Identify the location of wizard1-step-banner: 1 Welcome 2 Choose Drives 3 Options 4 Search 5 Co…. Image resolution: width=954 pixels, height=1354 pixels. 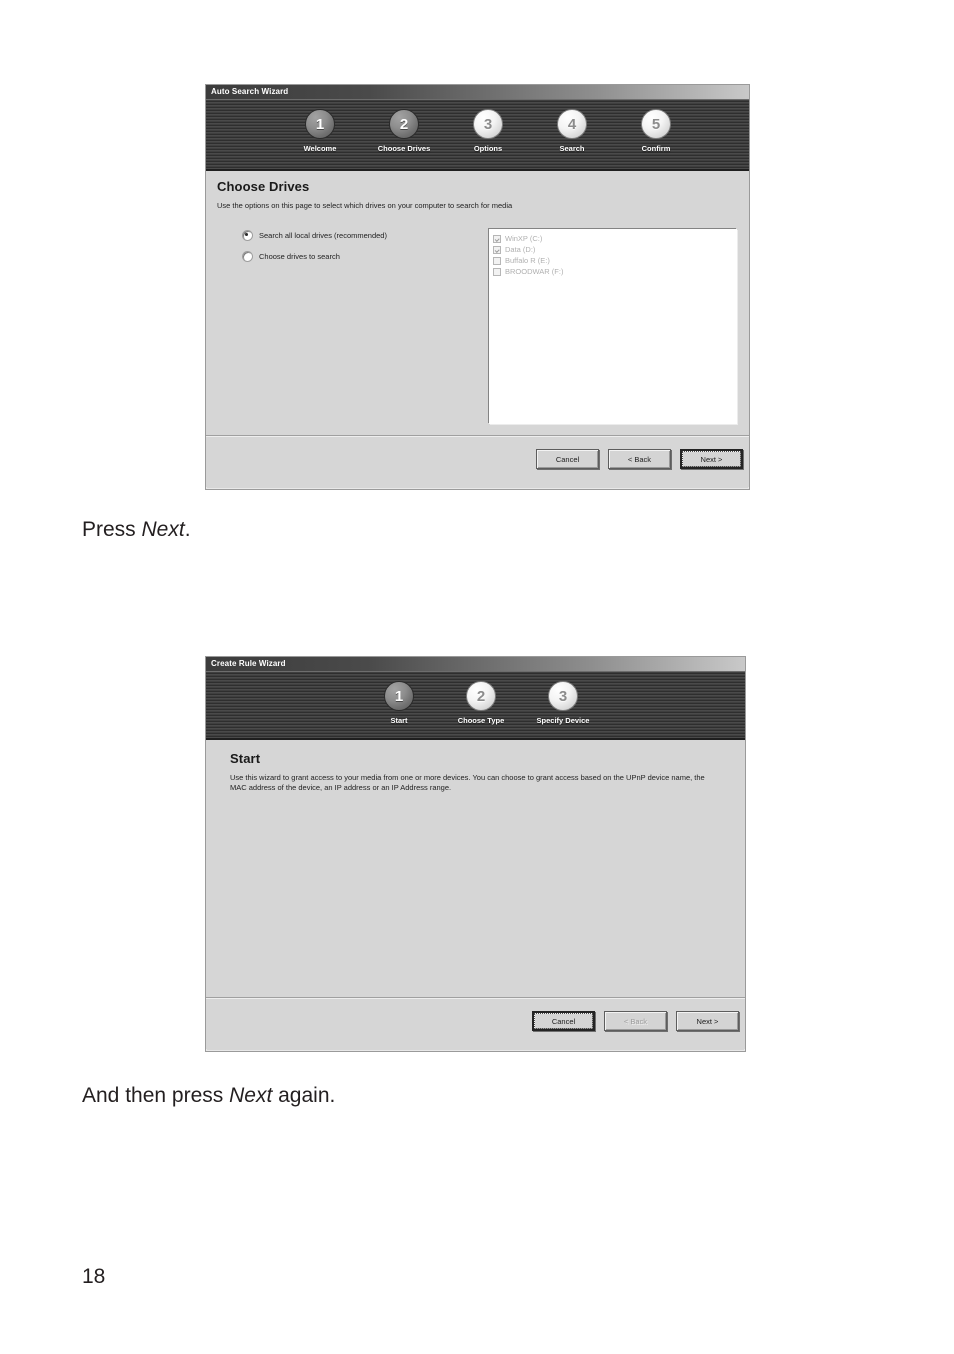
(477, 135).